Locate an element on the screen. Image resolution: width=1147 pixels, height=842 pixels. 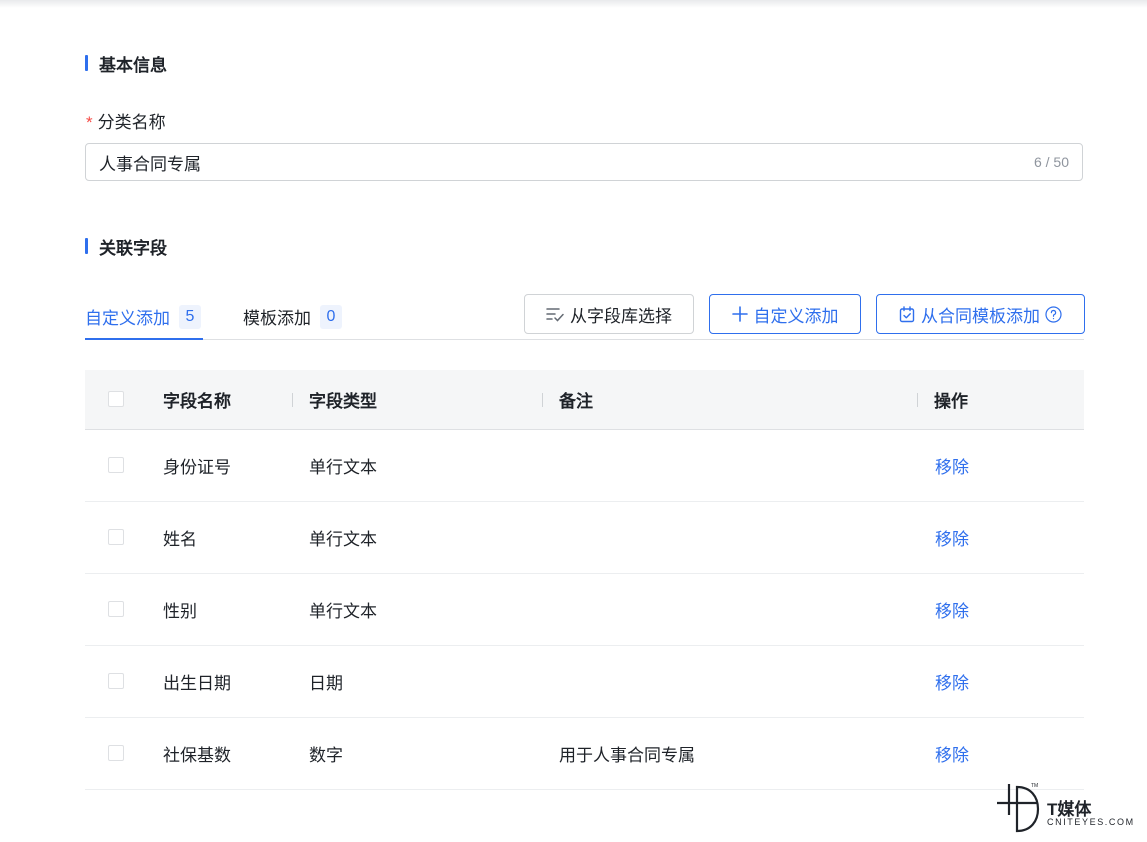
column-header-note: 备注 is located at coordinates (576, 401).